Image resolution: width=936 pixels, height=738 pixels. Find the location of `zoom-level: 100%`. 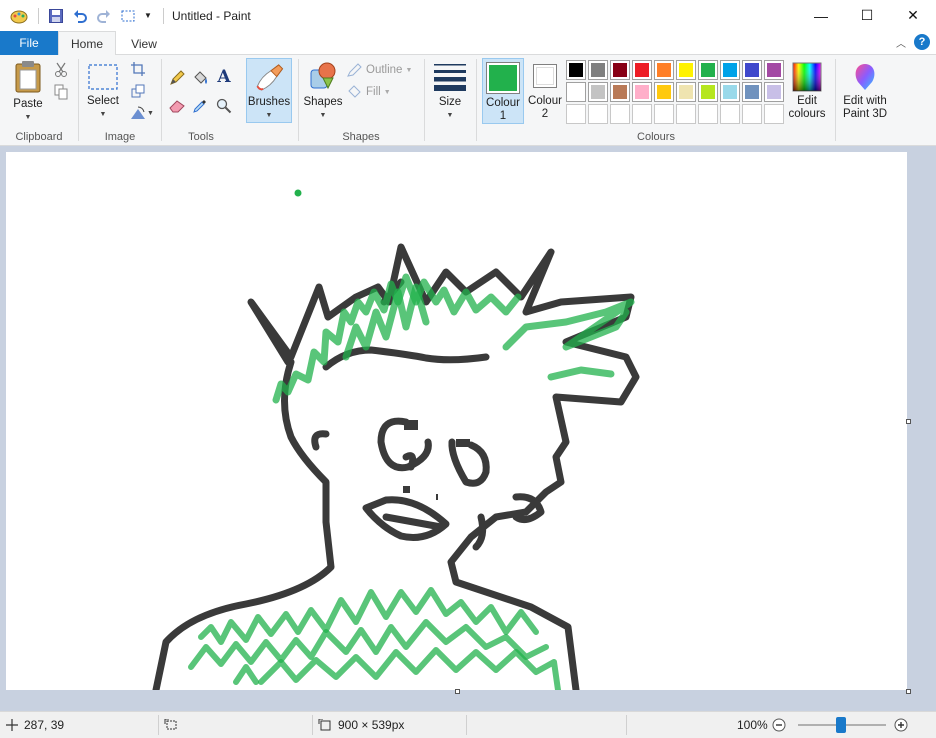

zoom-level: 100% is located at coordinates (752, 725).